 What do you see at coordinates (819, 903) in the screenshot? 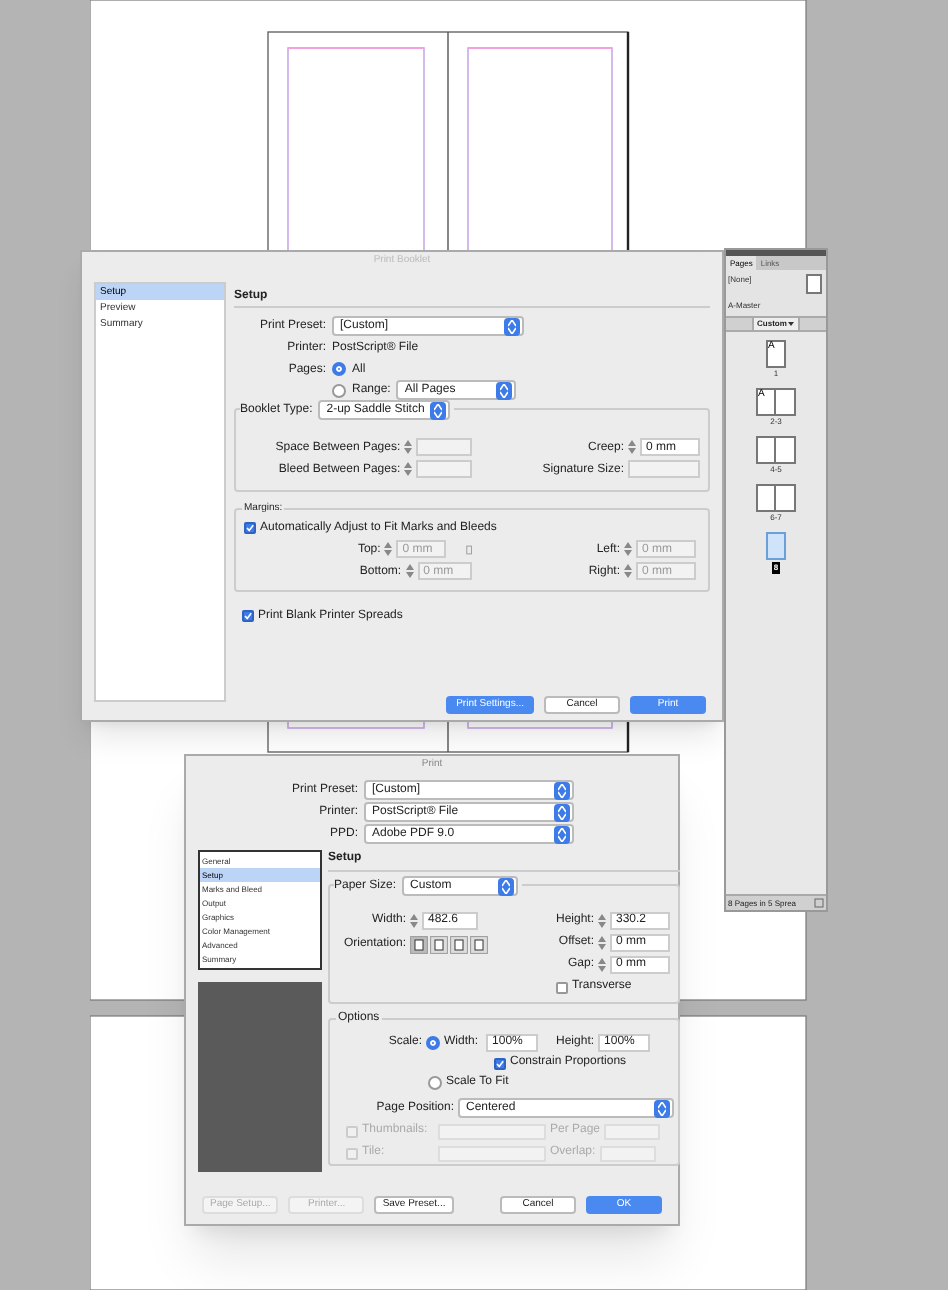
I see `new-page-icon` at bounding box center [819, 903].